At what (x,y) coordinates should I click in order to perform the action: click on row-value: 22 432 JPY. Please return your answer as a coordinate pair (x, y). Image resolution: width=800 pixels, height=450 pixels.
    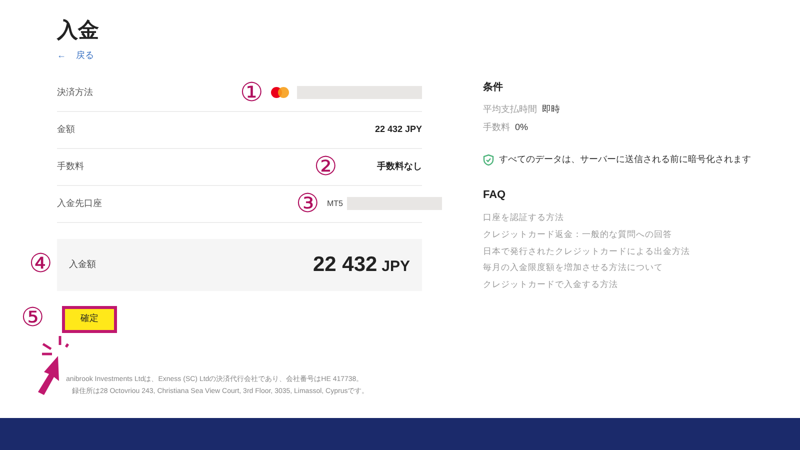
    Looking at the image, I should click on (398, 129).